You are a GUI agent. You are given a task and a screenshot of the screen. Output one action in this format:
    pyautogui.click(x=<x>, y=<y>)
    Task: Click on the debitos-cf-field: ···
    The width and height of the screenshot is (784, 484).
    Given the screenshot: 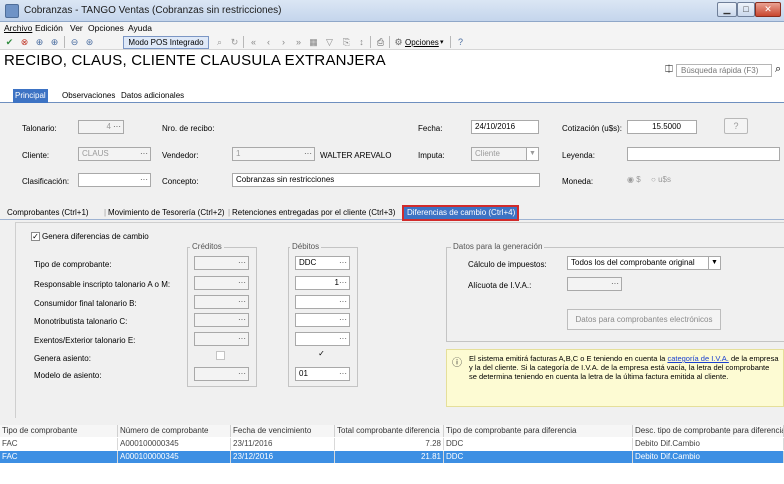 What is the action you would take?
    pyautogui.click(x=322, y=302)
    